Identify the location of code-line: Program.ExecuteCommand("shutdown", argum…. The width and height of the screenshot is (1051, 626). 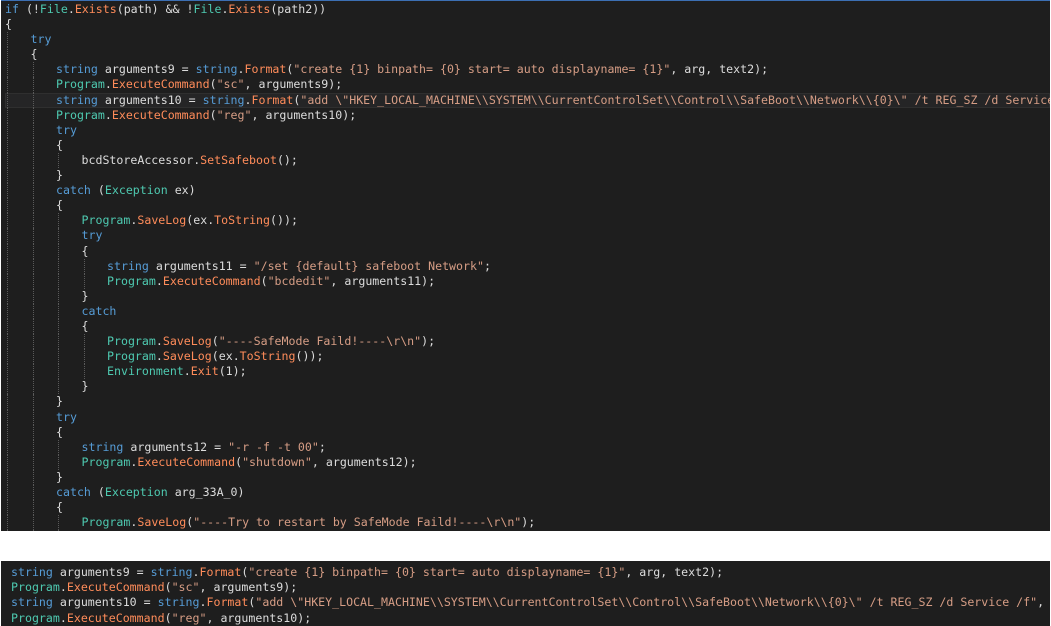
(527, 462).